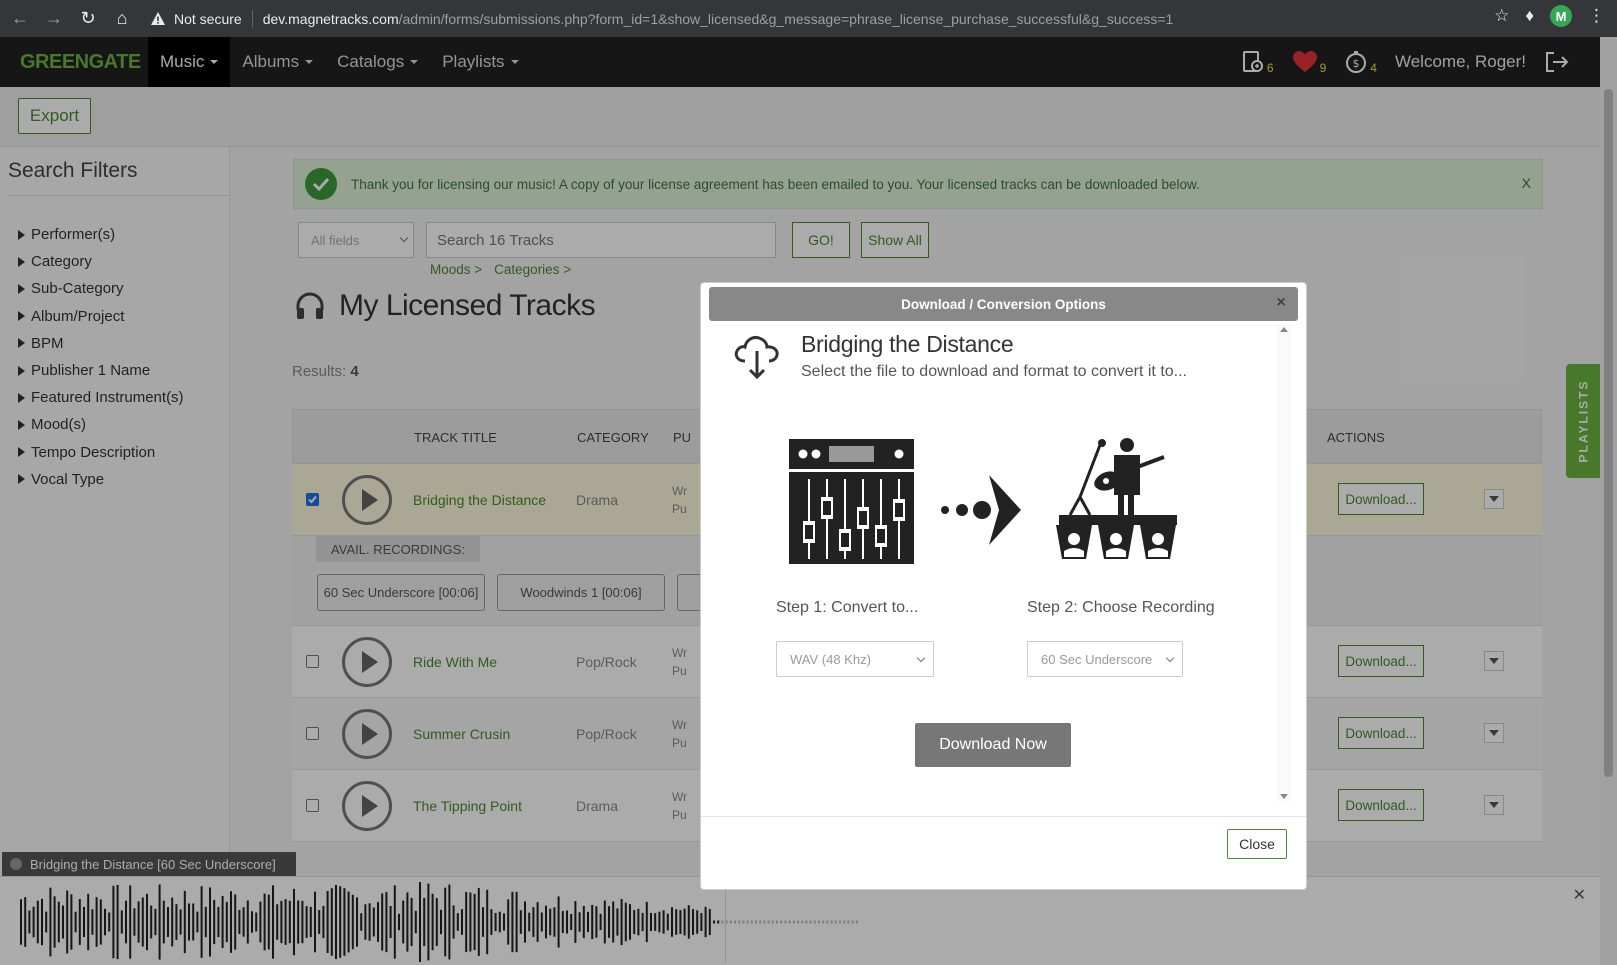  I want to click on browser-menu-icon: ⋮, so click(1596, 16).